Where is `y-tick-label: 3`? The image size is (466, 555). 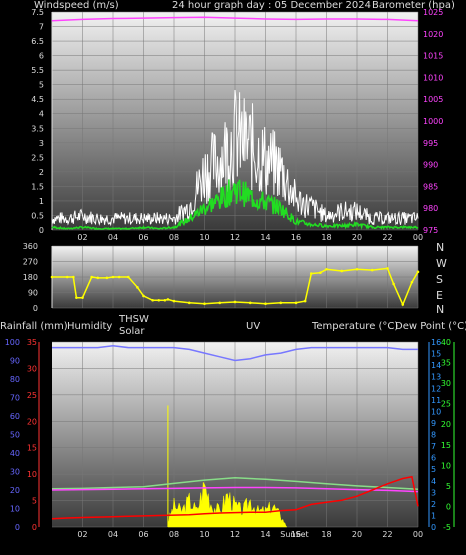
y-tick-label: 3 is located at coordinates (41, 143).